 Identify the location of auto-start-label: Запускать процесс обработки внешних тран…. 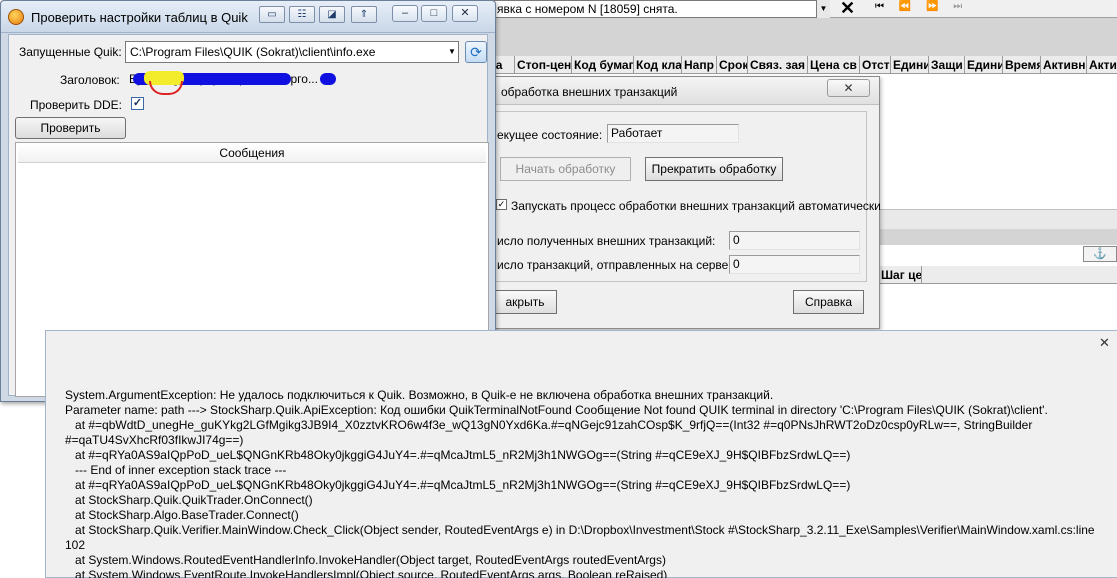
(696, 206).